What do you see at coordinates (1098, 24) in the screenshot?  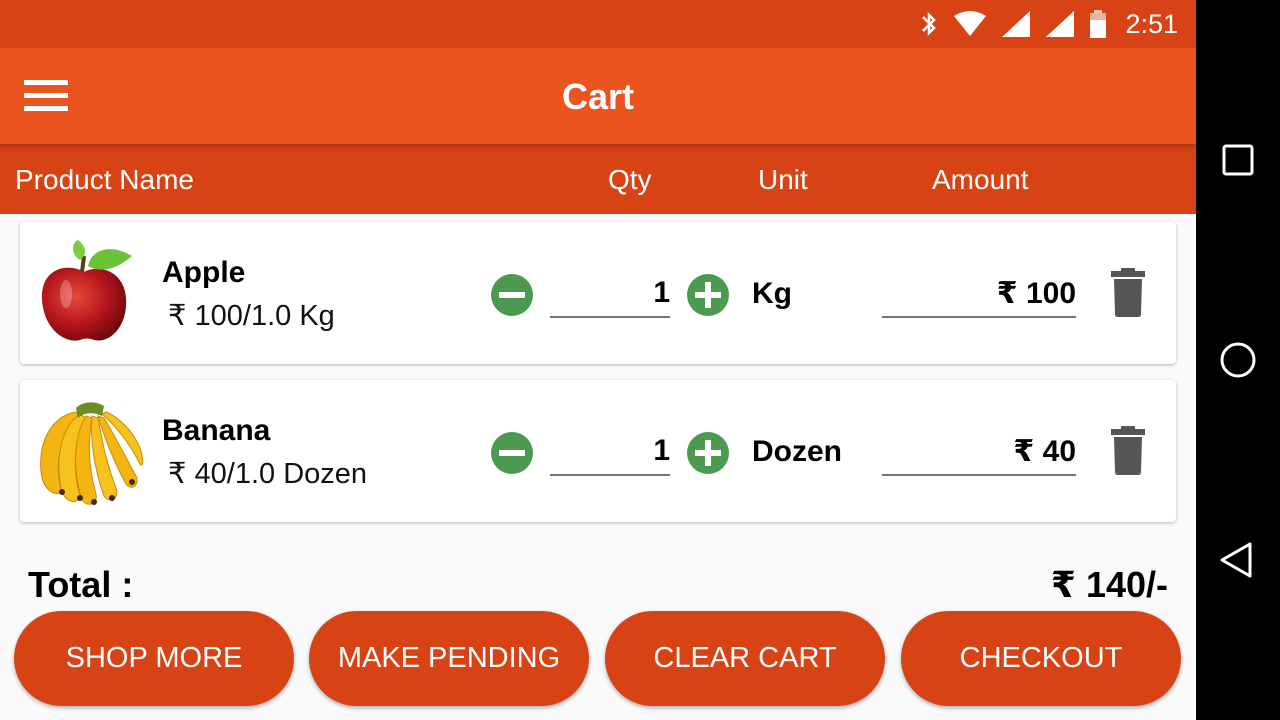 I see `battery-icon` at bounding box center [1098, 24].